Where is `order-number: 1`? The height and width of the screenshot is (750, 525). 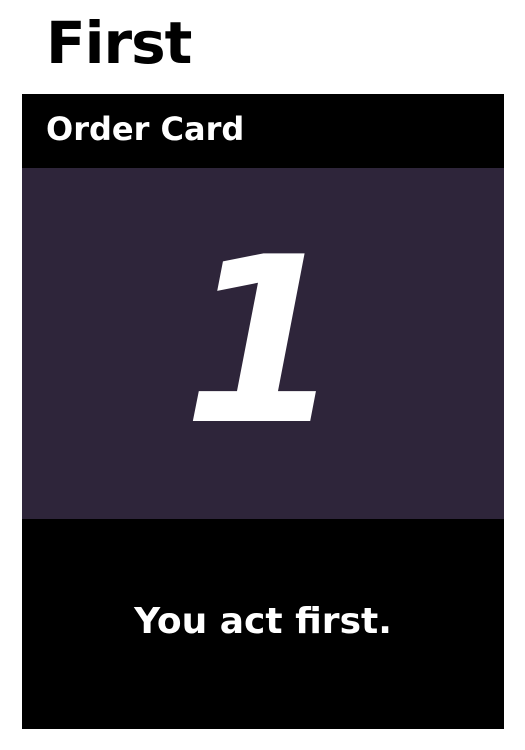 order-number: 1 is located at coordinates (263, 342).